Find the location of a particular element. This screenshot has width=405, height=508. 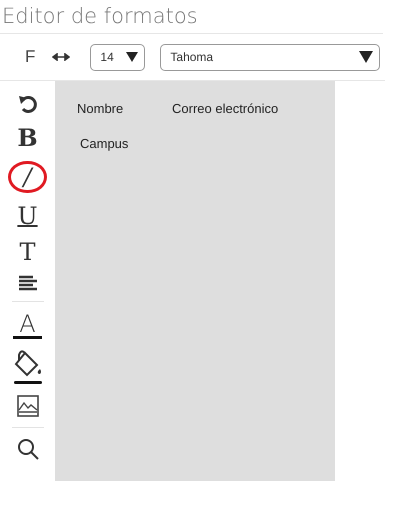

page-title: Editor de formatos is located at coordinates (191, 17).